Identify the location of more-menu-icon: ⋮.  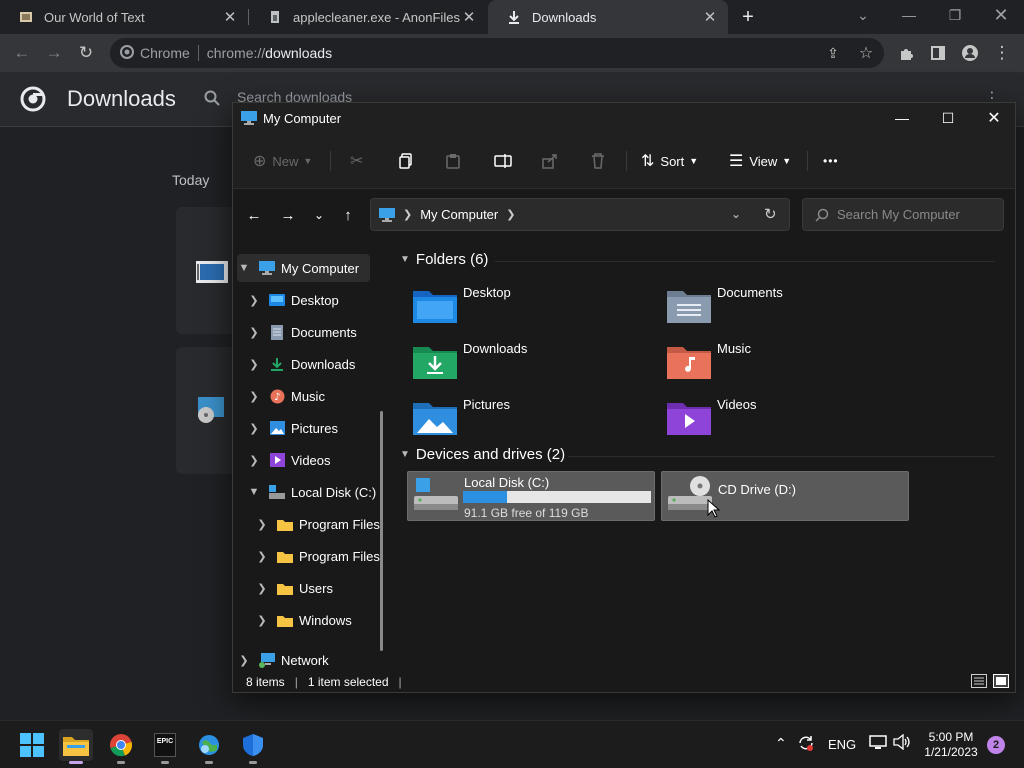
(1002, 53).